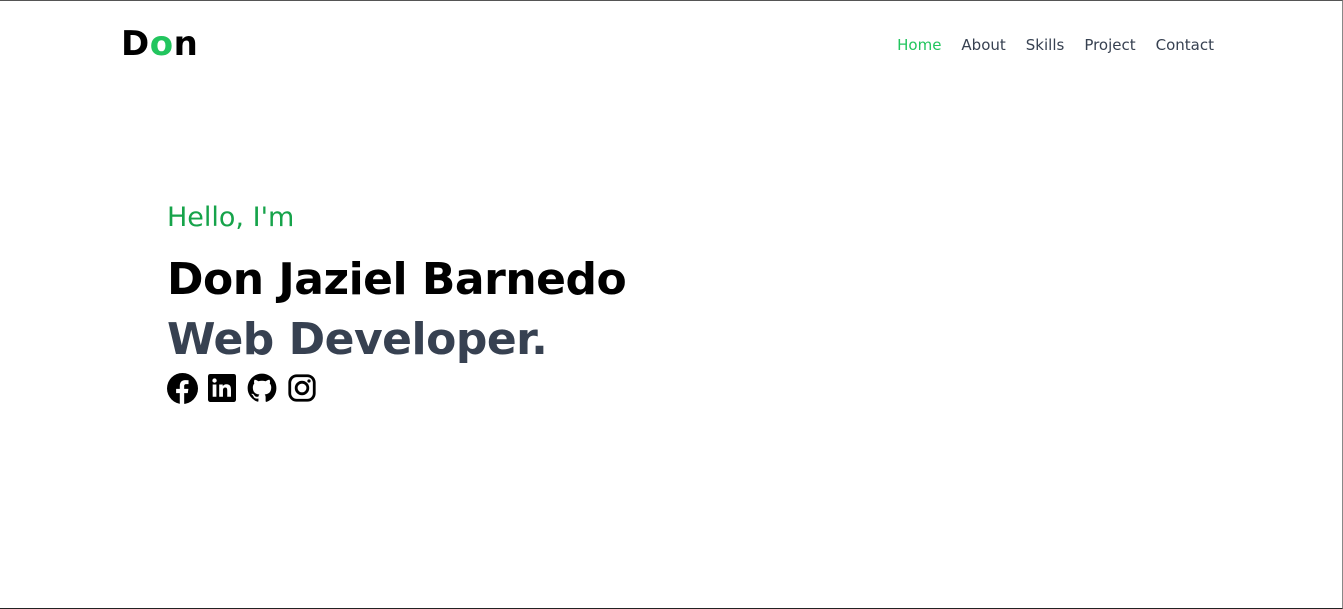  Describe the element at coordinates (1109, 45) in the screenshot. I see `nav-link-project: Project` at that location.